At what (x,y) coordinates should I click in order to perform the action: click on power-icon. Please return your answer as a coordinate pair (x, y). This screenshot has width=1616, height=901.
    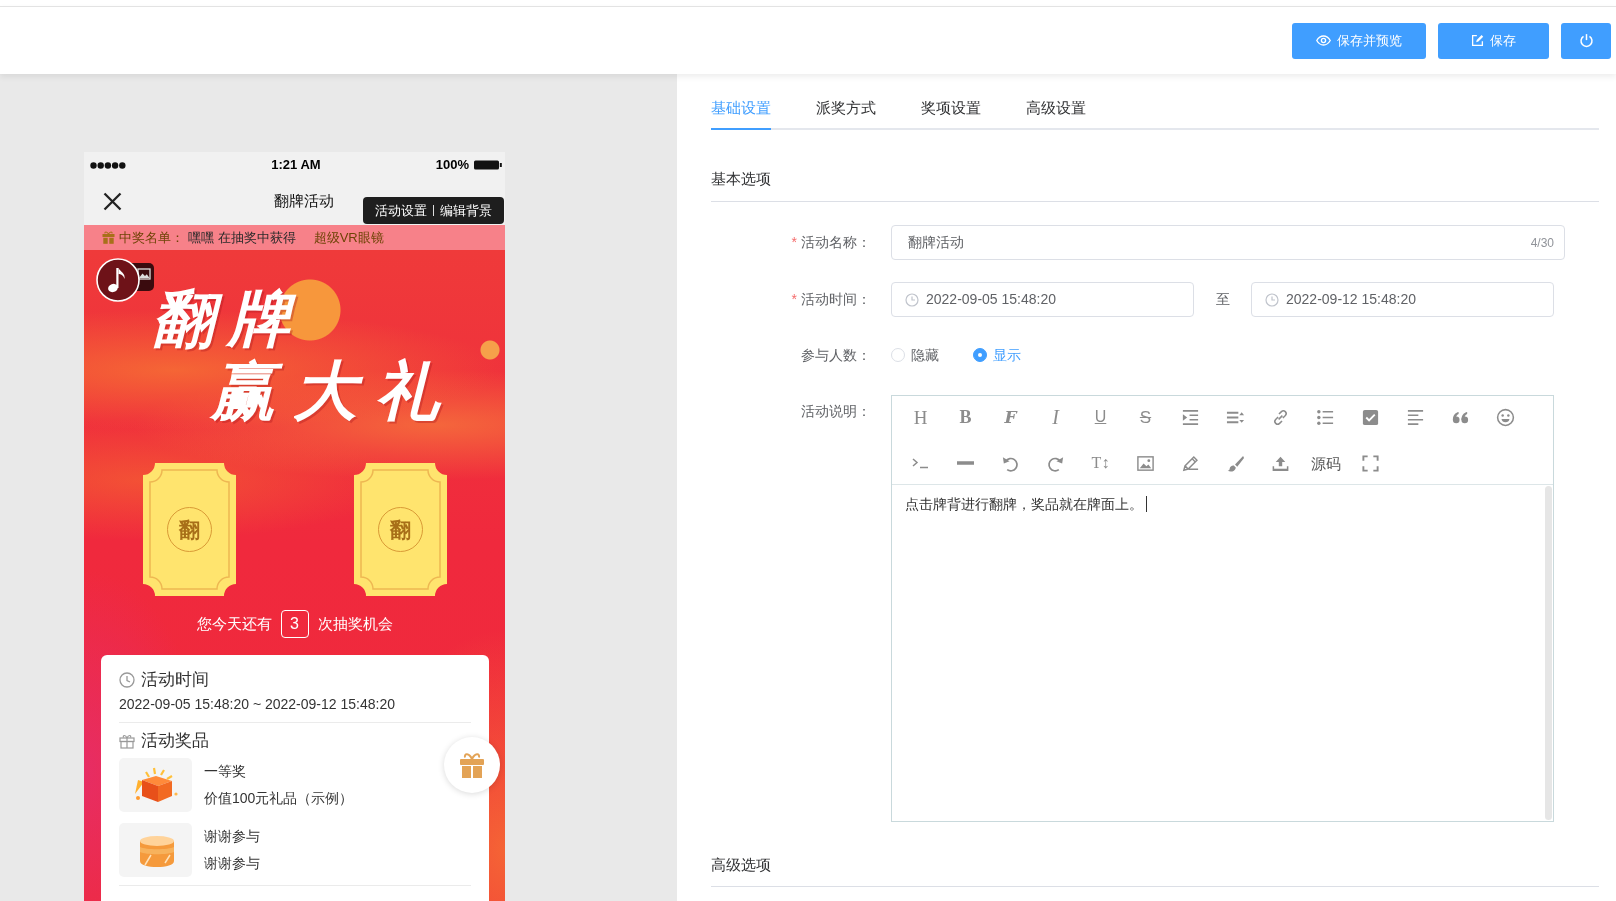
    Looking at the image, I should click on (1586, 40).